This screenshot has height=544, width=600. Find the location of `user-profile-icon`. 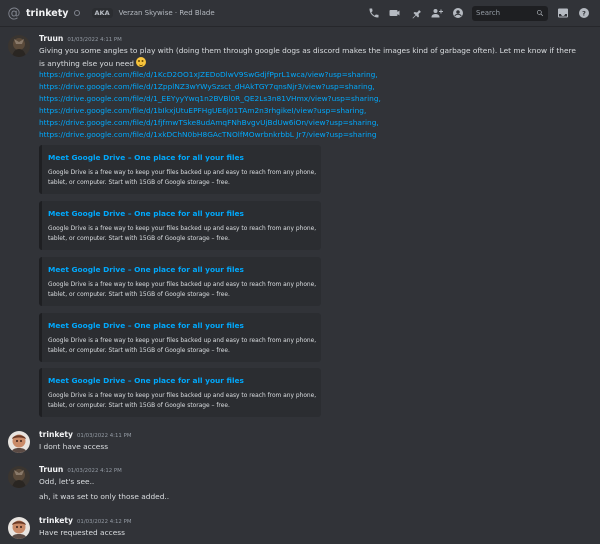

user-profile-icon is located at coordinates (457, 13).